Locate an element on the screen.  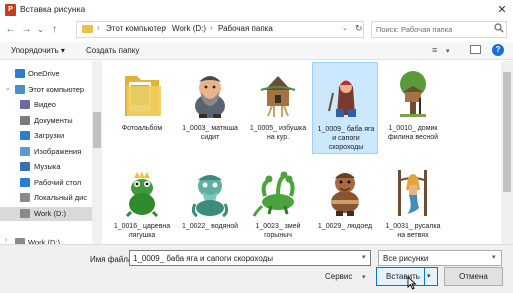
back-arrow-icon: ← is located at coordinates (10, 30).